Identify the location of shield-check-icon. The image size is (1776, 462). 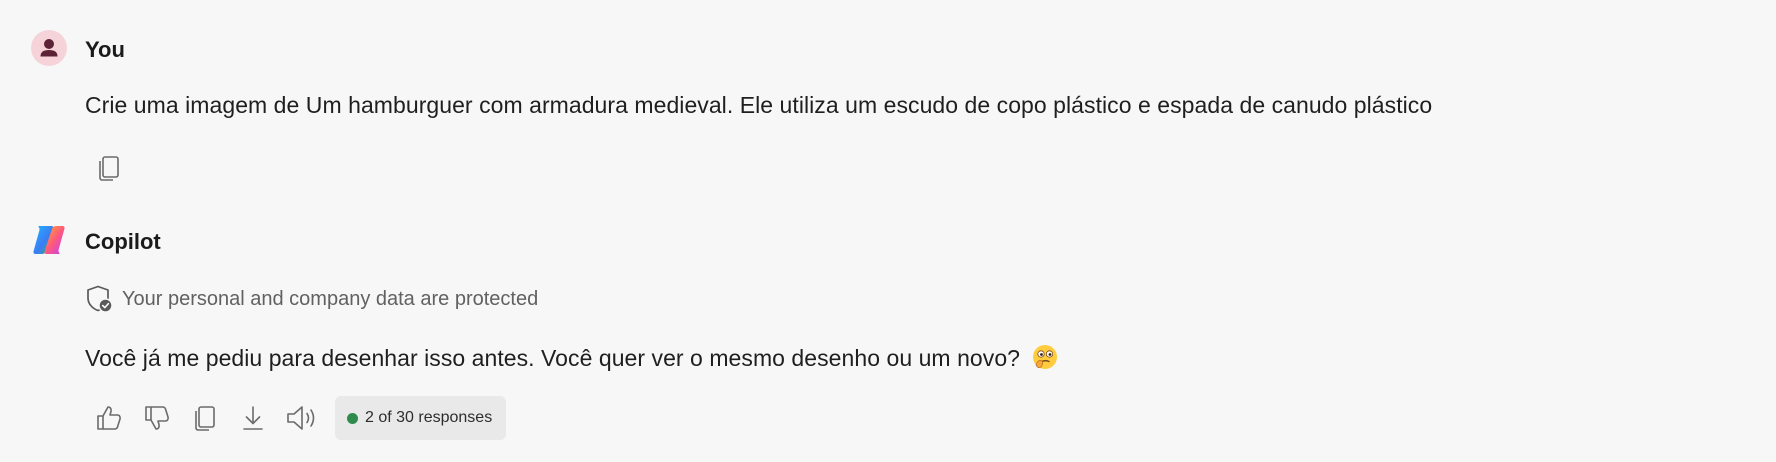
(100, 299).